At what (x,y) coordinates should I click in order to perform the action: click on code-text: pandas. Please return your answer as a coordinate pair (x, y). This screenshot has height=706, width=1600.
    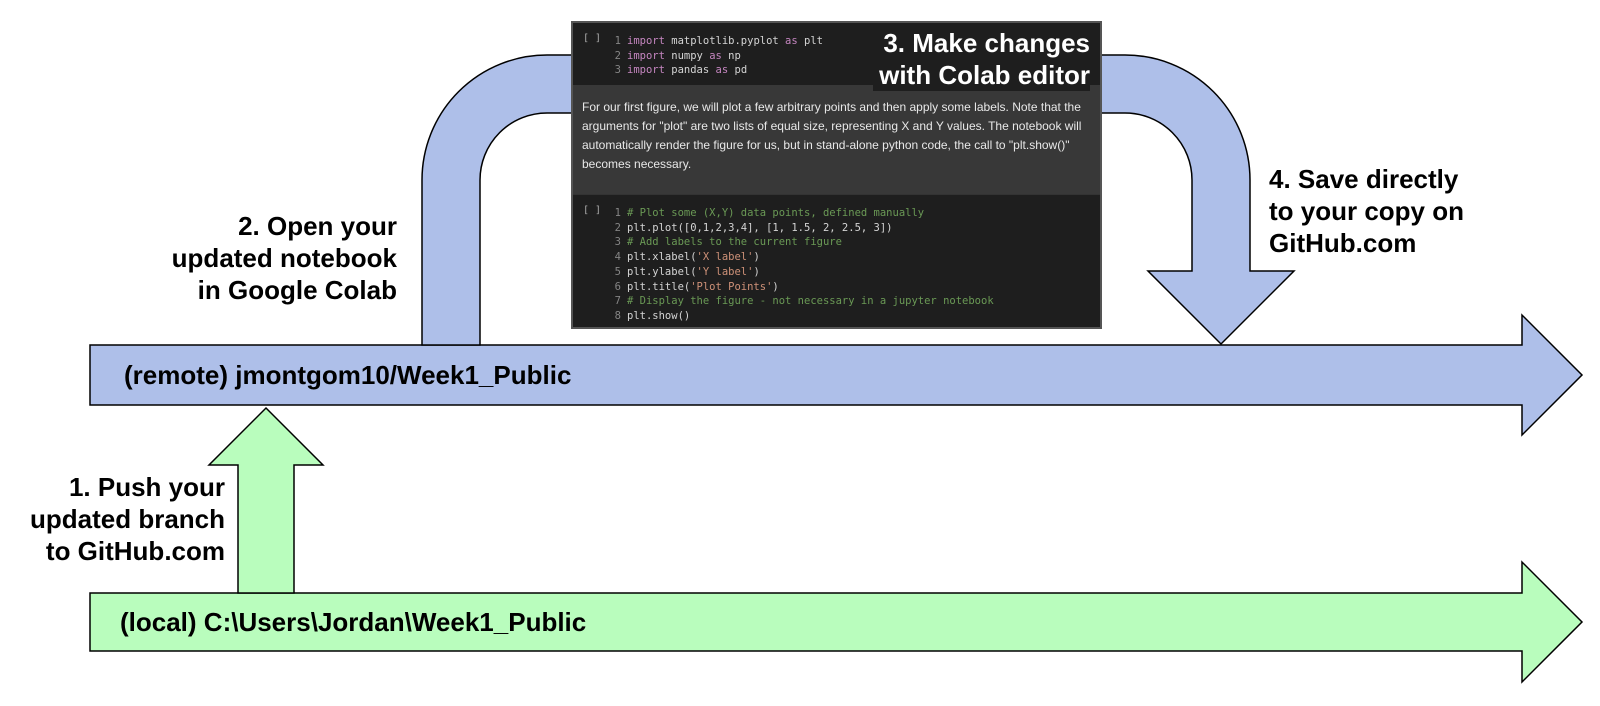
    Looking at the image, I should click on (690, 70).